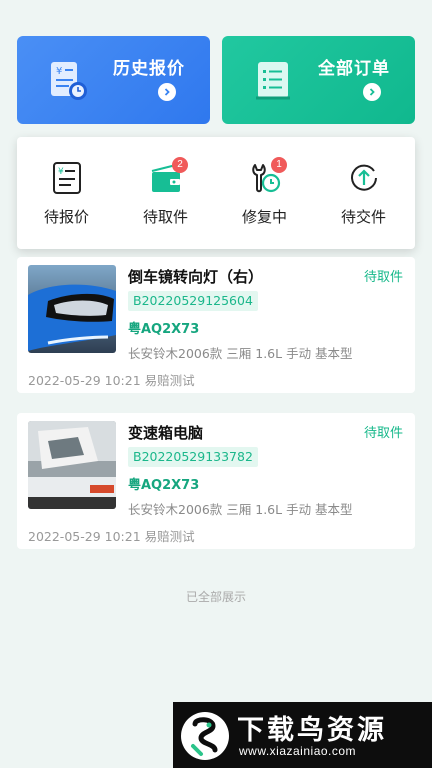  Describe the element at coordinates (205, 736) in the screenshot. I see `watermark-logo-icon` at that location.